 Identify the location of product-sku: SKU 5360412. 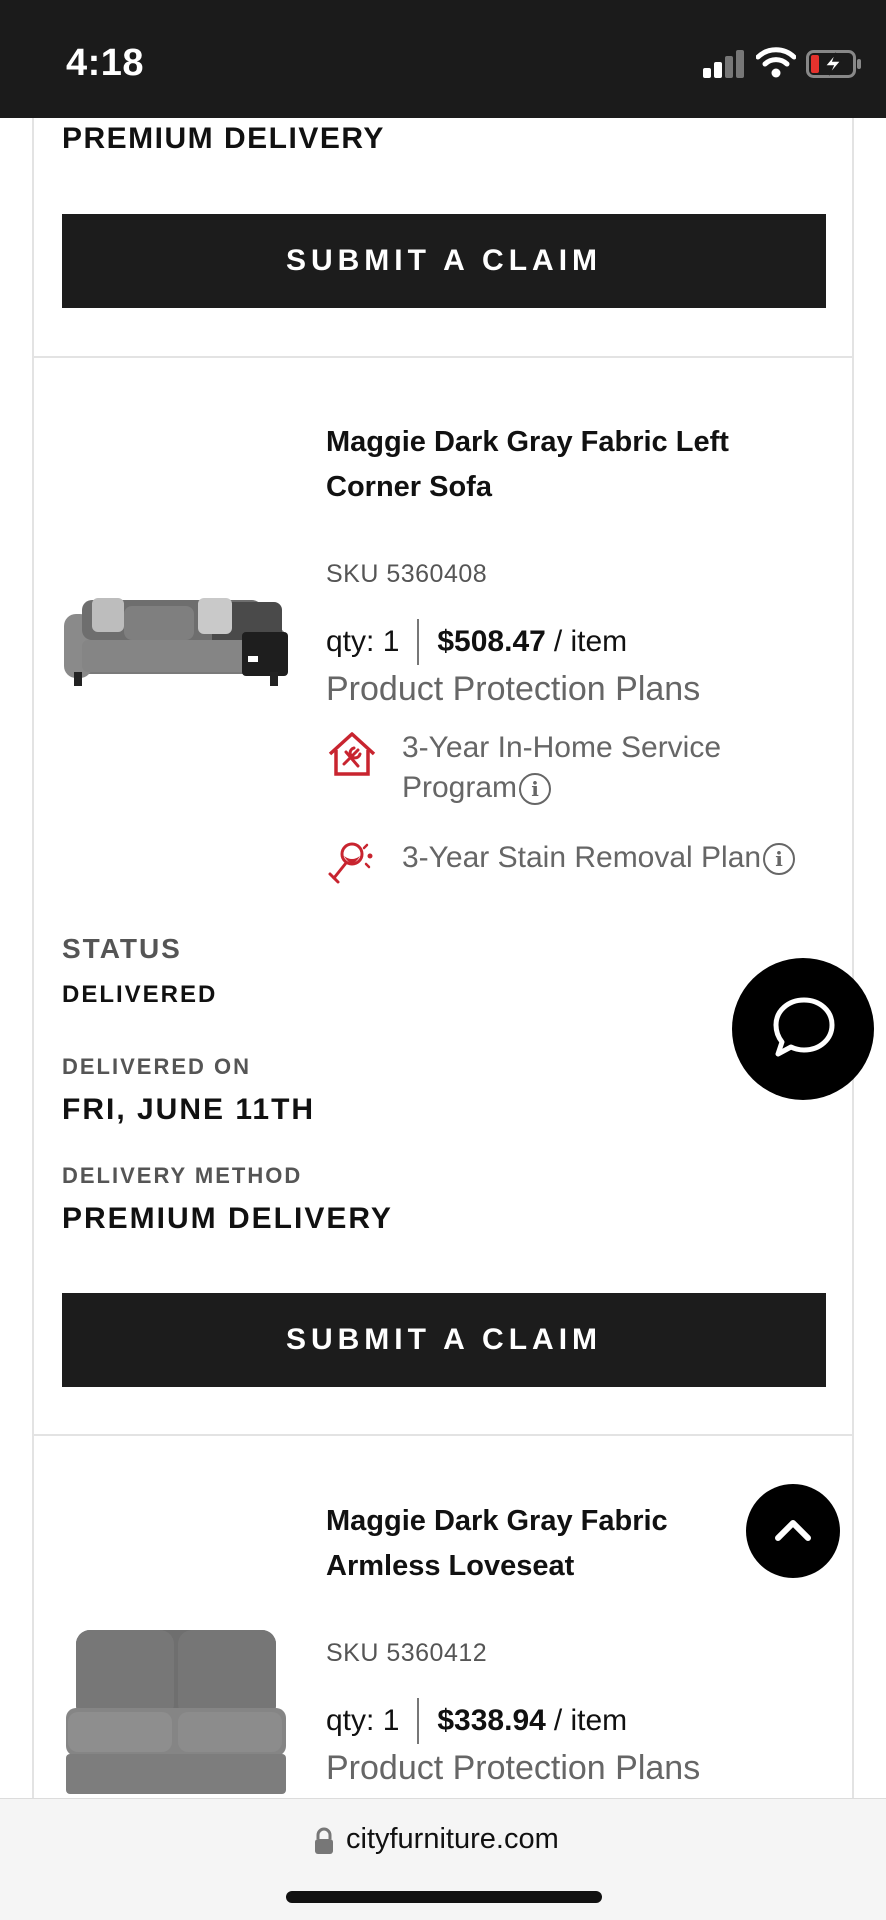
(407, 1653).